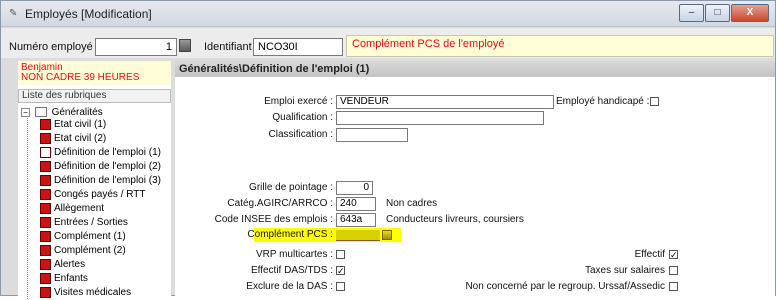 Image resolution: width=776 pixels, height=300 pixels. What do you see at coordinates (71, 278) in the screenshot?
I see `tree-item-label: Enfants` at bounding box center [71, 278].